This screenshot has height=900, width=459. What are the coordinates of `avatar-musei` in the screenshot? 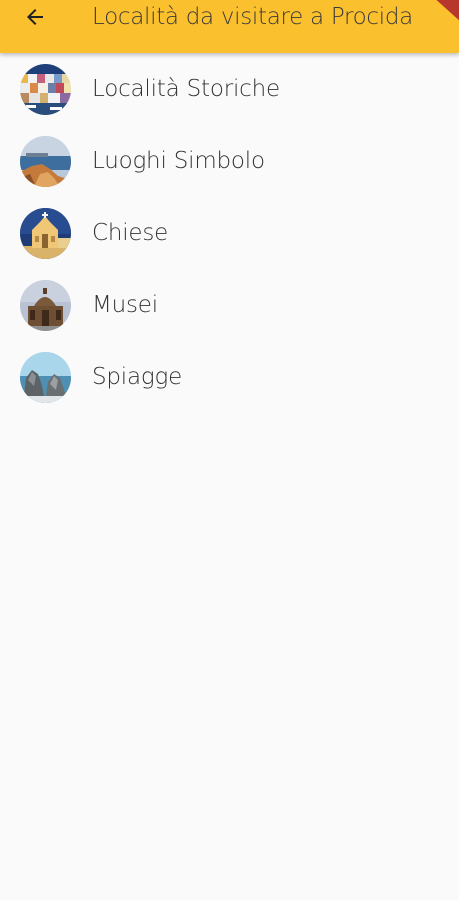 It's located at (45, 305).